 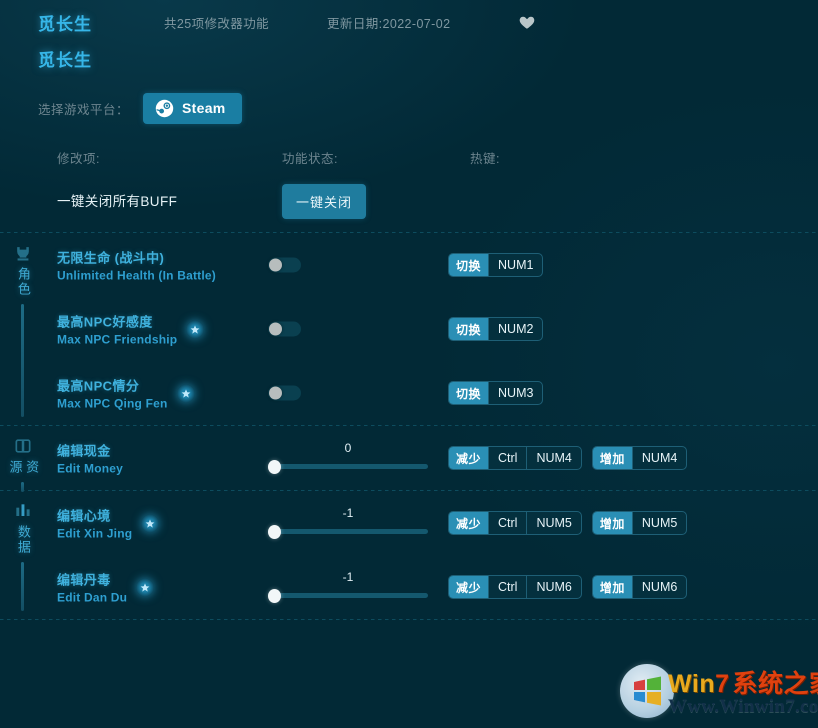 What do you see at coordinates (65, 60) in the screenshot?
I see `game-title-secondary: 觅长生` at bounding box center [65, 60].